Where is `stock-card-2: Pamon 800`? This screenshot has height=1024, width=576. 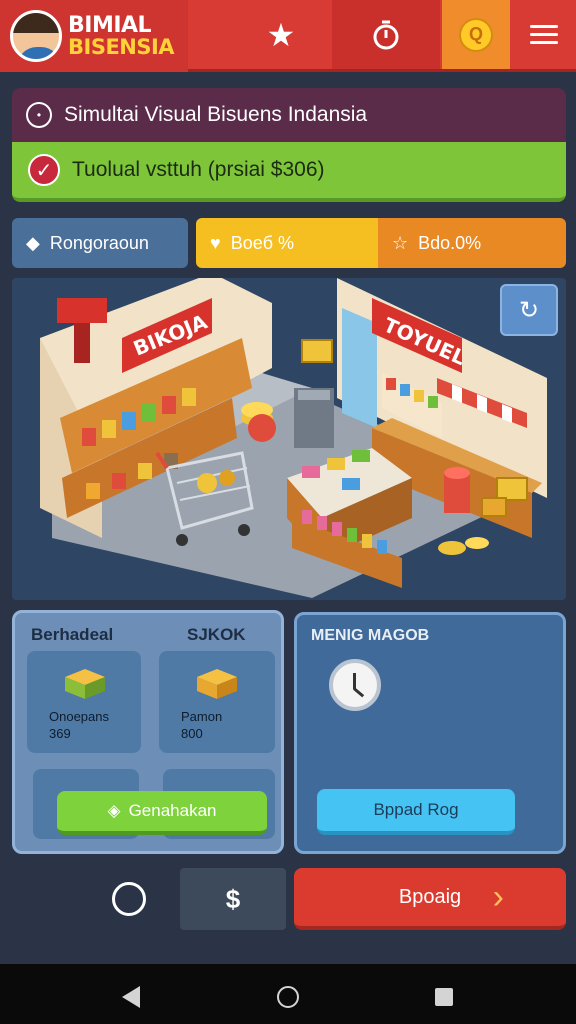
stock-card-2: Pamon 800 is located at coordinates (217, 702).